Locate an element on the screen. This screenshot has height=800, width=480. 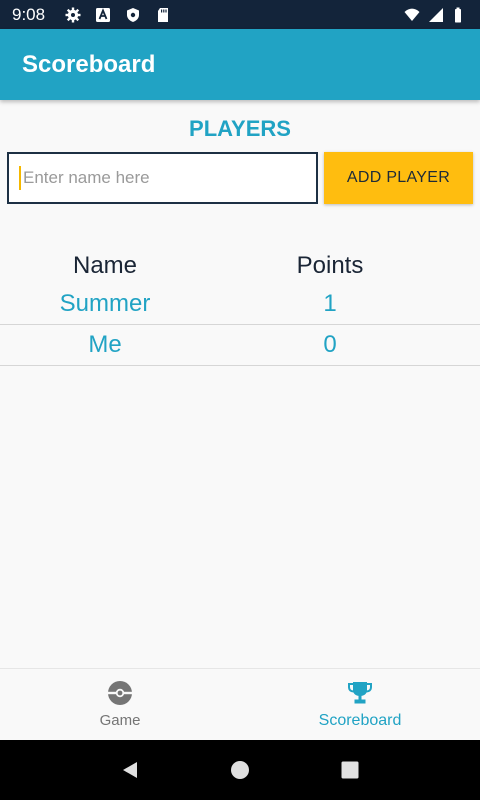
home-icon is located at coordinates (240, 770).